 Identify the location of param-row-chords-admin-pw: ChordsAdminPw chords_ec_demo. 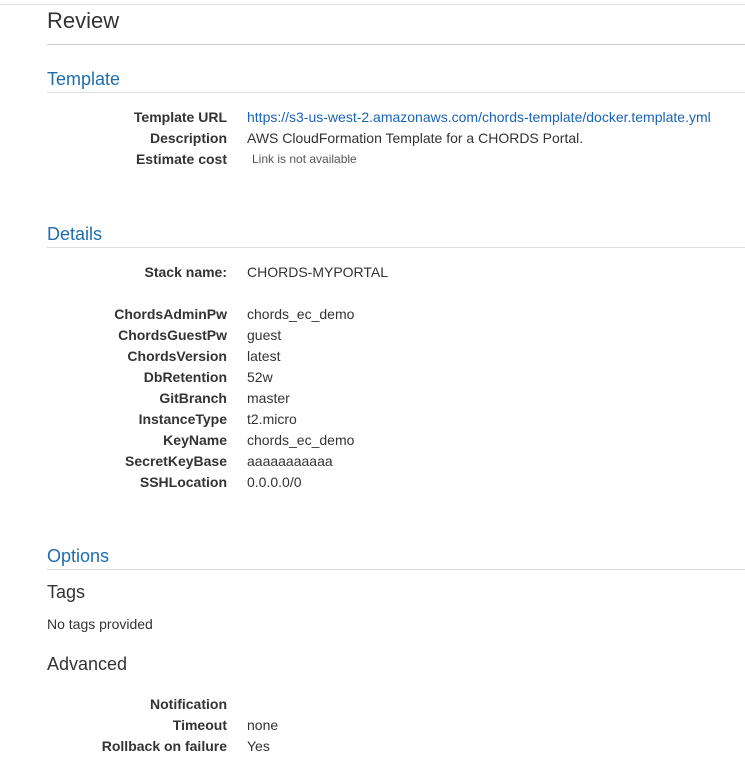
(372, 314).